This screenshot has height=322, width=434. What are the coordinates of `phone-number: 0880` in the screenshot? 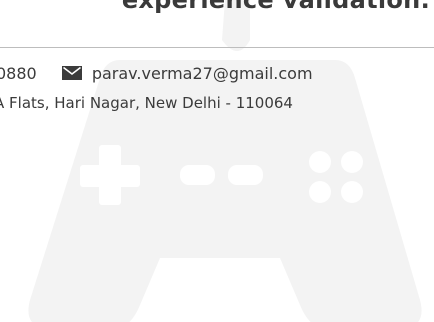 It's located at (18, 73).